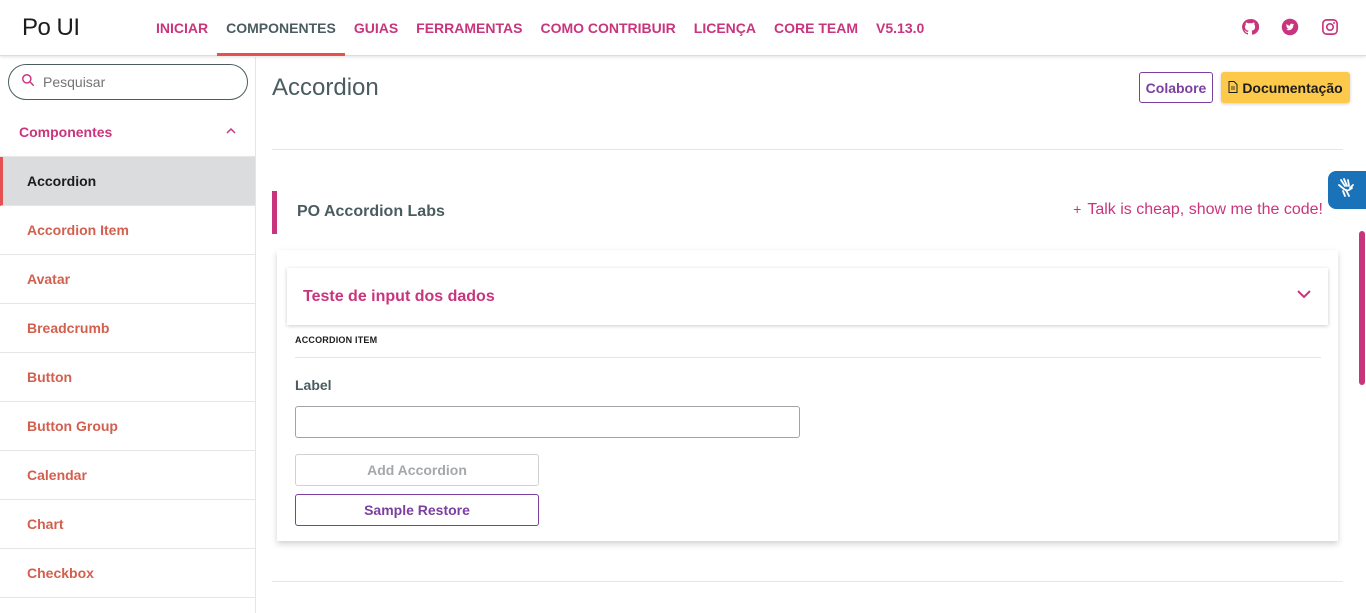 This screenshot has height=613, width=1366. I want to click on labs-title: PO Accordion Labs, so click(371, 211).